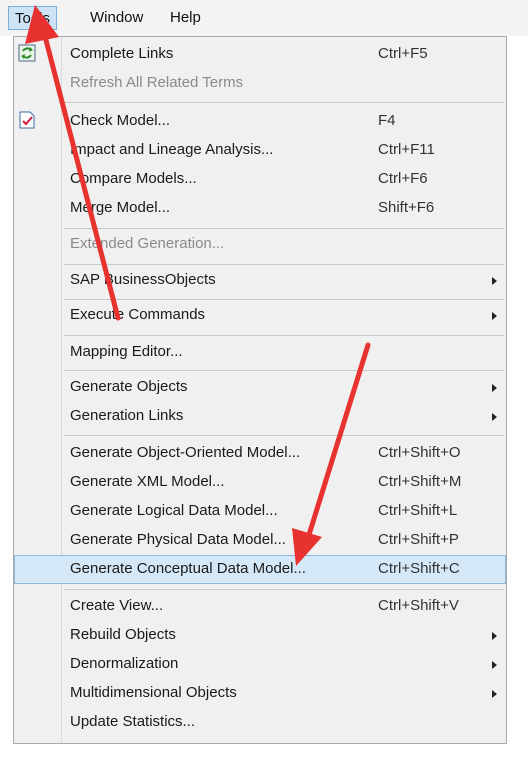 The width and height of the screenshot is (528, 759). Describe the element at coordinates (331, 454) in the screenshot. I see `annotation-arrow-to-conceptual` at that location.